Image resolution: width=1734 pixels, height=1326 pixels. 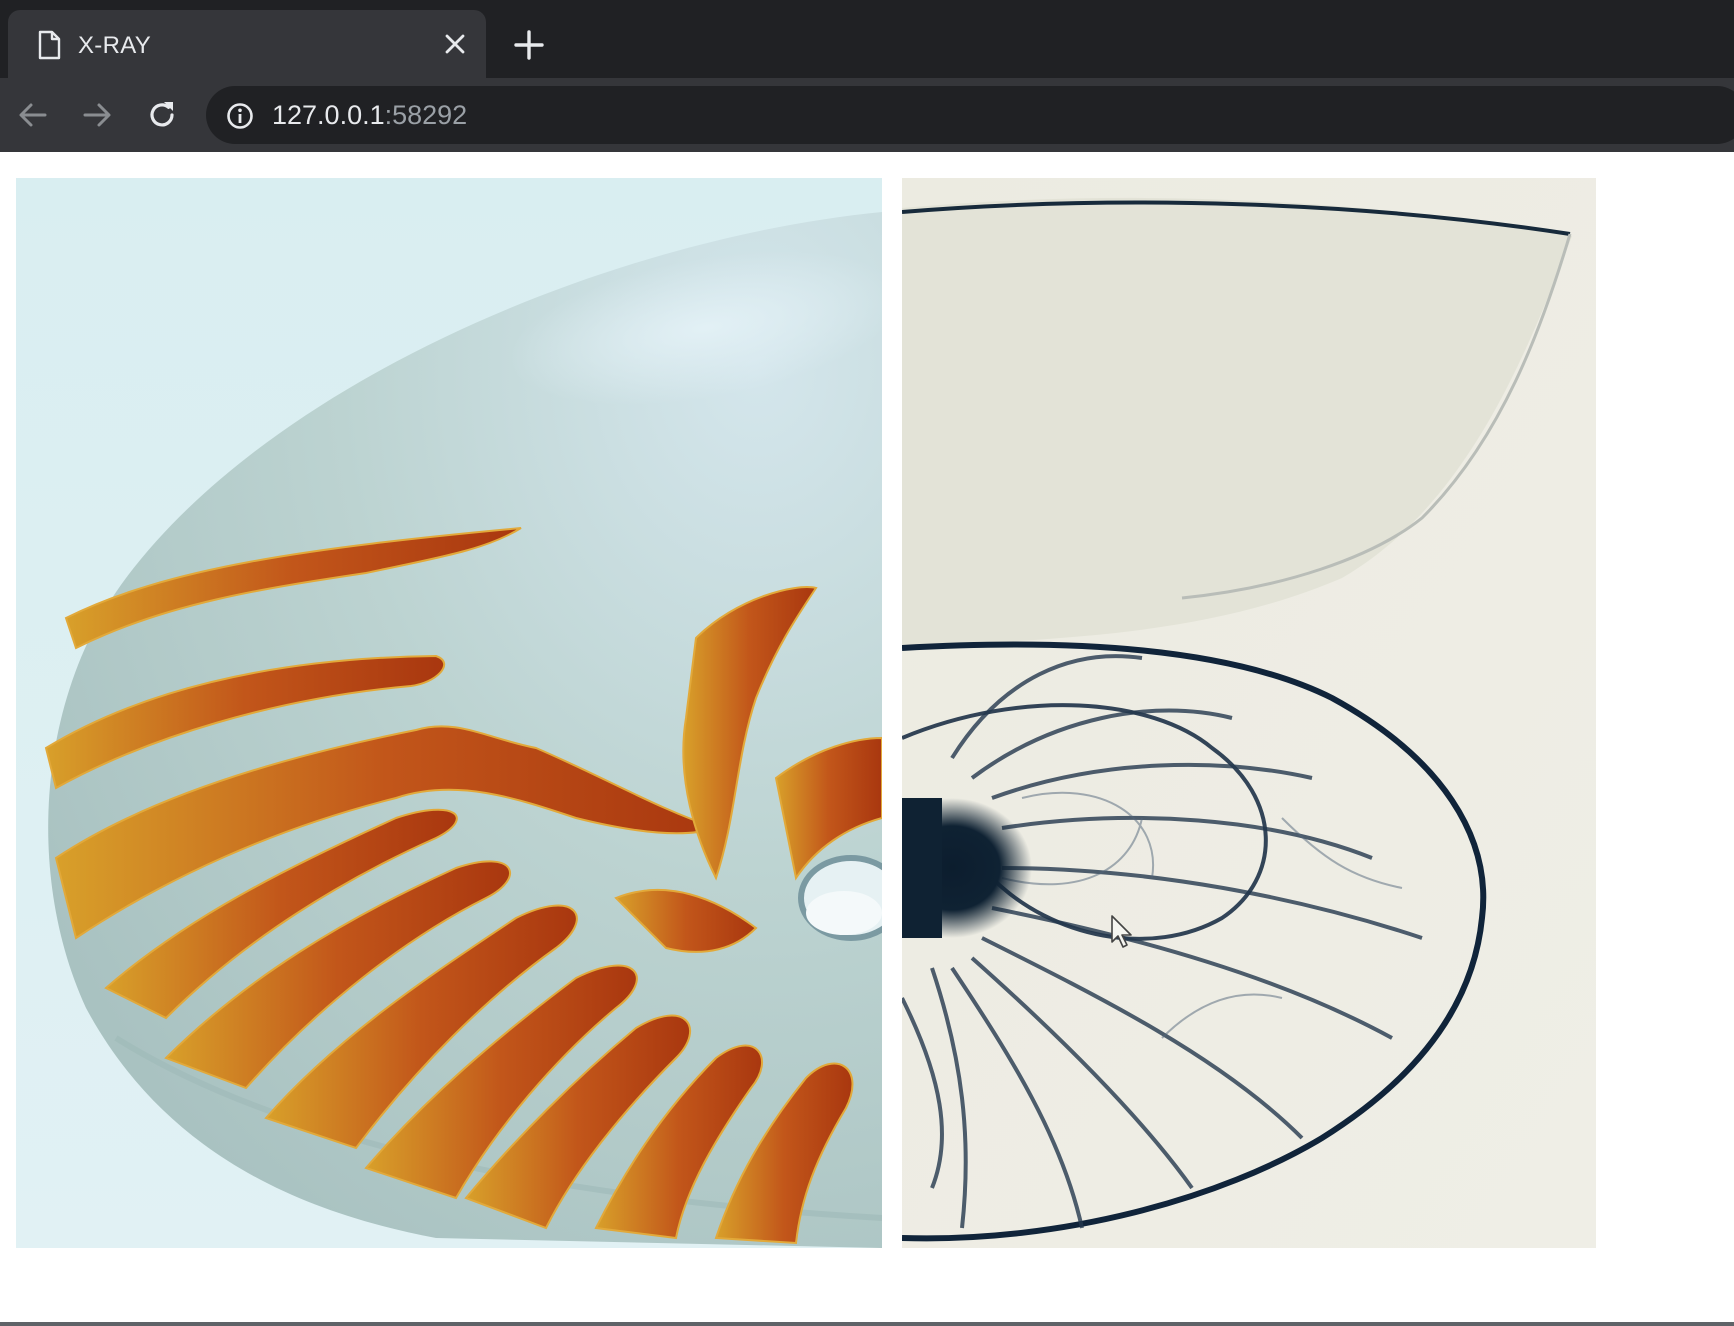 I want to click on address-bar: 127.0.0.1:58292, so click(x=970, y=115).